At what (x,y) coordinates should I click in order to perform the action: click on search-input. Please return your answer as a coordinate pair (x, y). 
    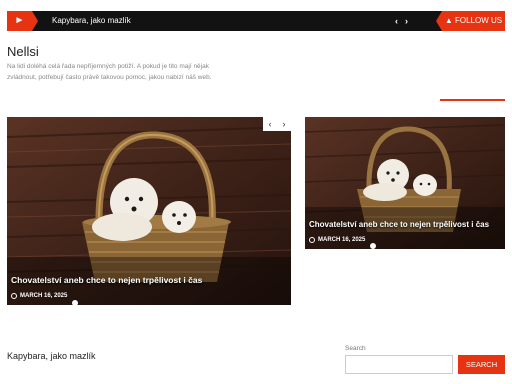
    Looking at the image, I should click on (399, 364).